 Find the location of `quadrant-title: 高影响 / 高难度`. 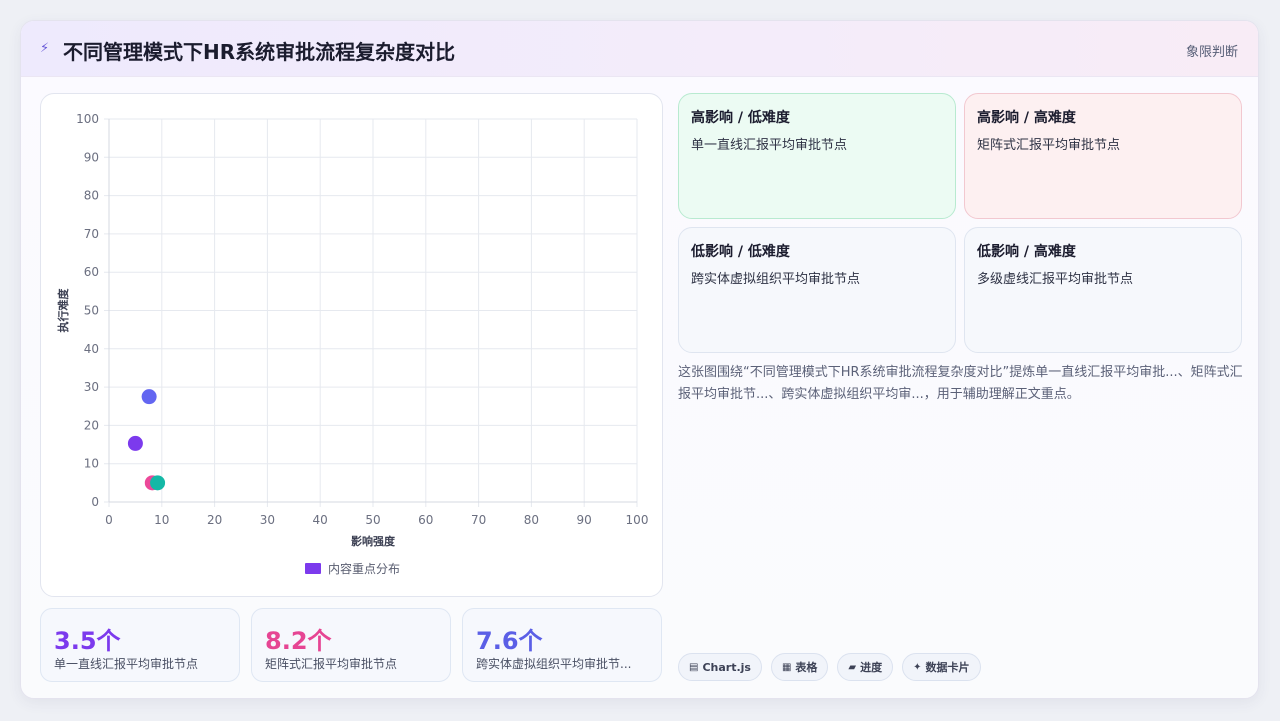

quadrant-title: 高影响 / 高难度 is located at coordinates (1026, 118).